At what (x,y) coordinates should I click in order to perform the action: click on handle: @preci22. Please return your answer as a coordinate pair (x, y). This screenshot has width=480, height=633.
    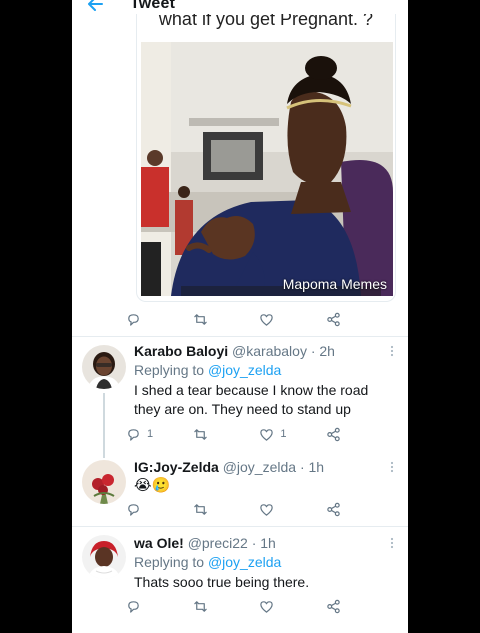
    Looking at the image, I should click on (218, 543).